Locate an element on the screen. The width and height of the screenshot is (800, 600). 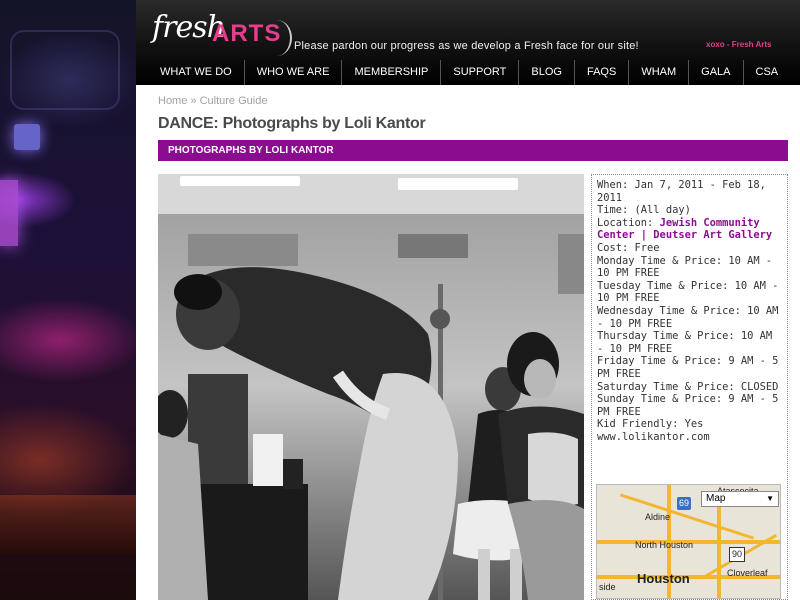
map-label-north-houston: North Houston is located at coordinates (664, 545).